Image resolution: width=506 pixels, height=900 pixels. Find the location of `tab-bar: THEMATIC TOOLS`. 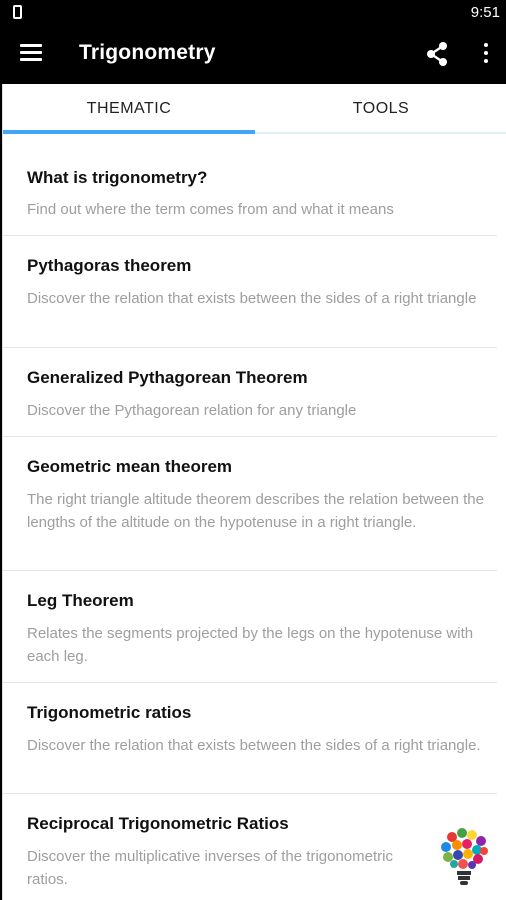

tab-bar: THEMATIC TOOLS is located at coordinates (254, 109).